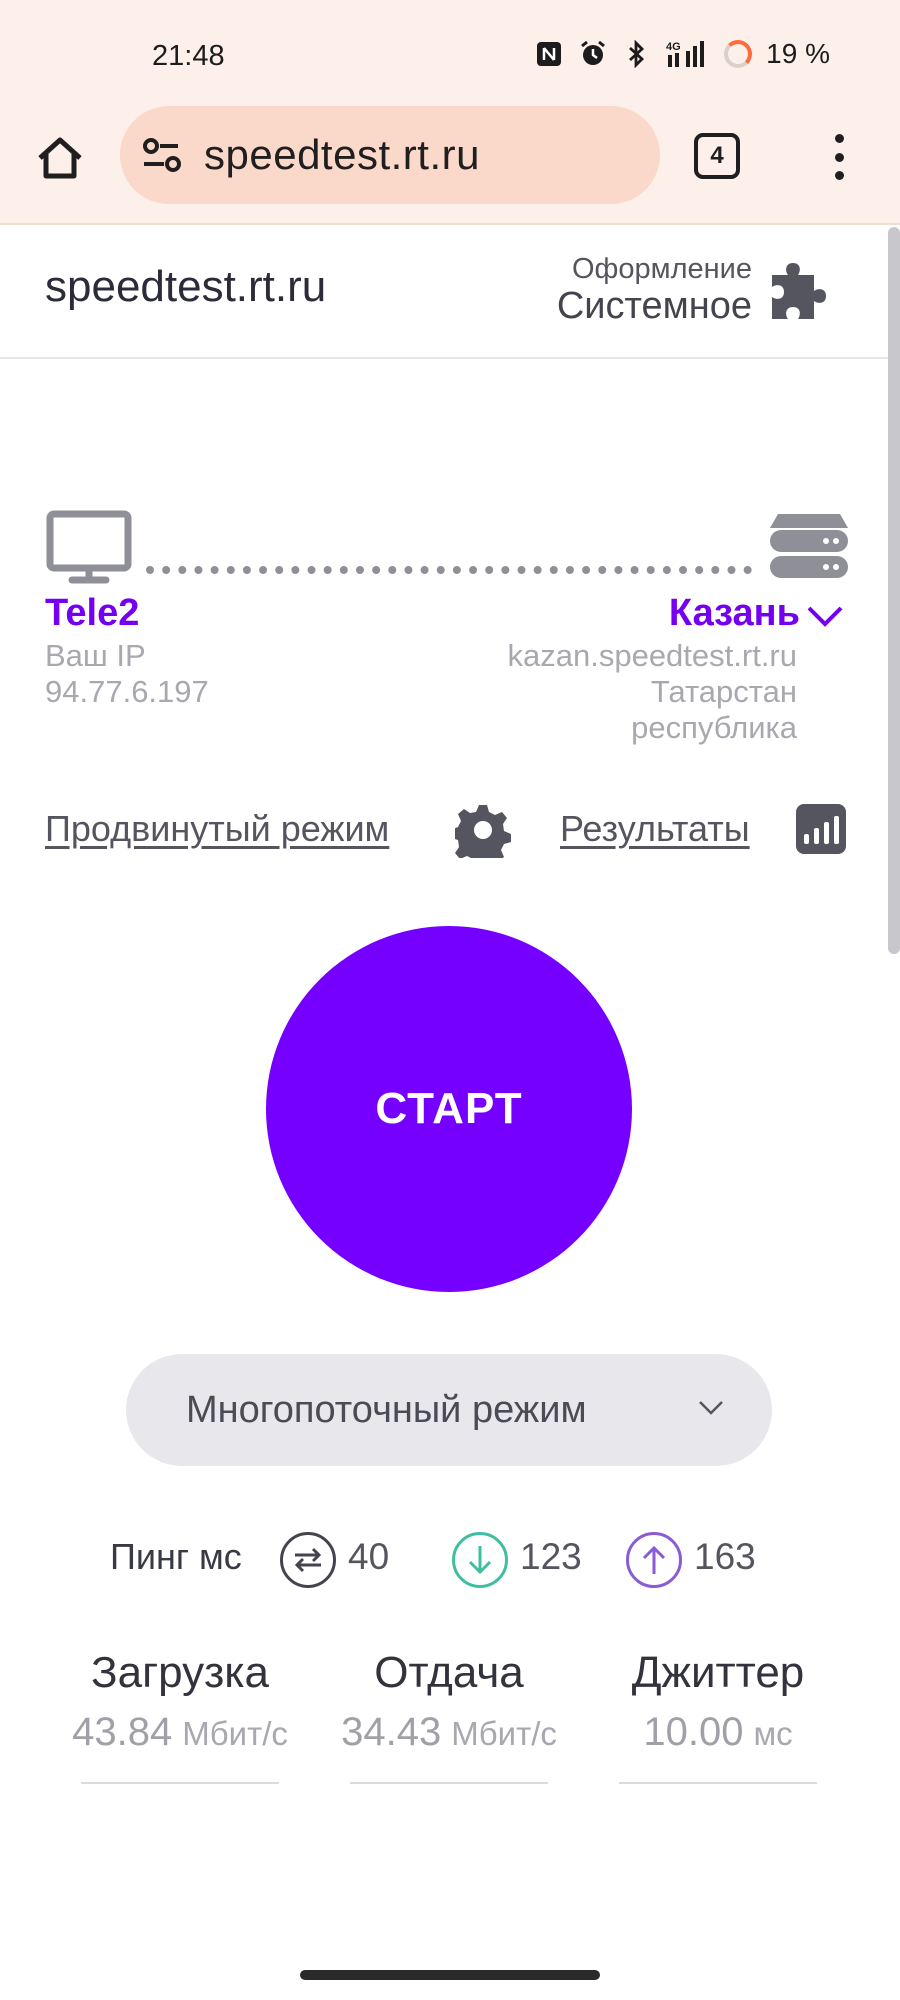 This screenshot has height=2000, width=900. What do you see at coordinates (89, 547) in the screenshot?
I see `computer-icon` at bounding box center [89, 547].